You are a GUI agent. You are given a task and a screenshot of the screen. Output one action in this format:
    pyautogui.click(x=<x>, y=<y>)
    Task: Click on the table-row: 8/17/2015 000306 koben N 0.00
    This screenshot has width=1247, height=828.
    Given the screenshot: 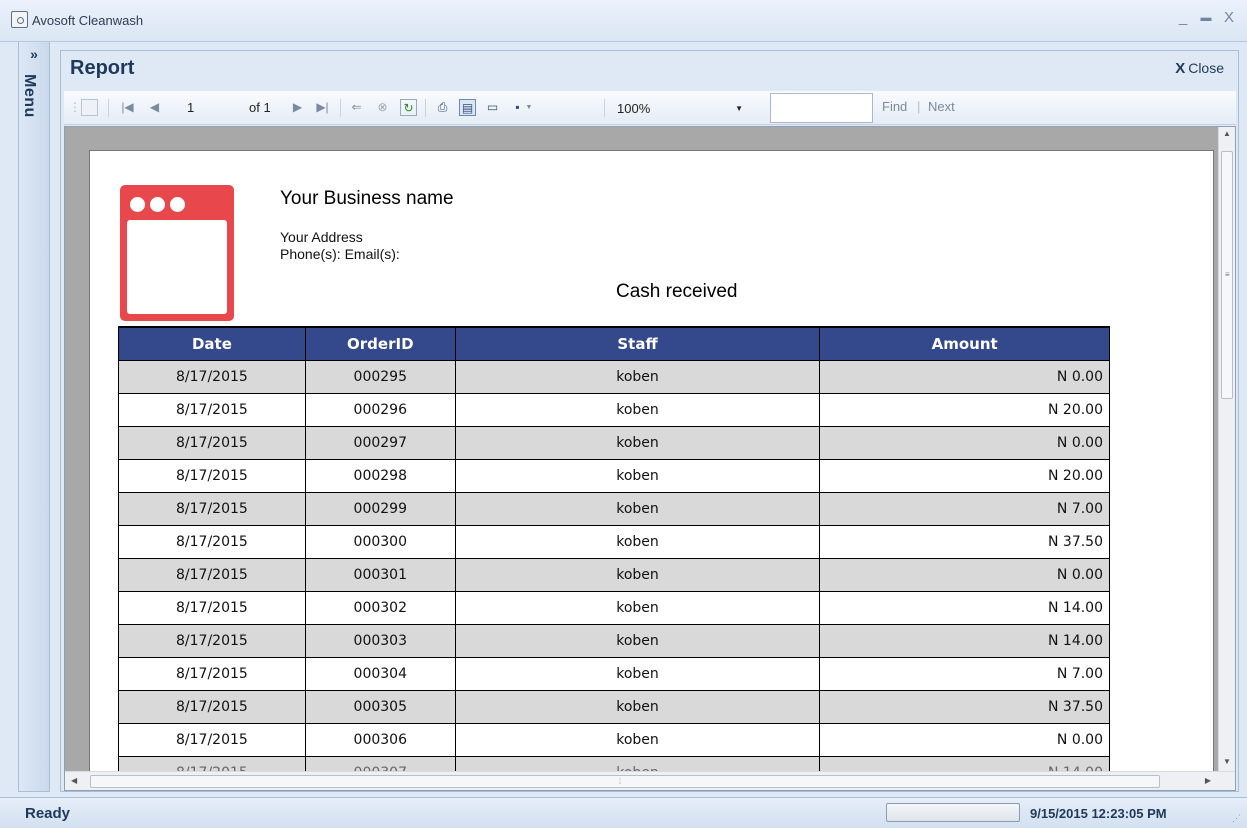 What is the action you would take?
    pyautogui.click(x=614, y=739)
    